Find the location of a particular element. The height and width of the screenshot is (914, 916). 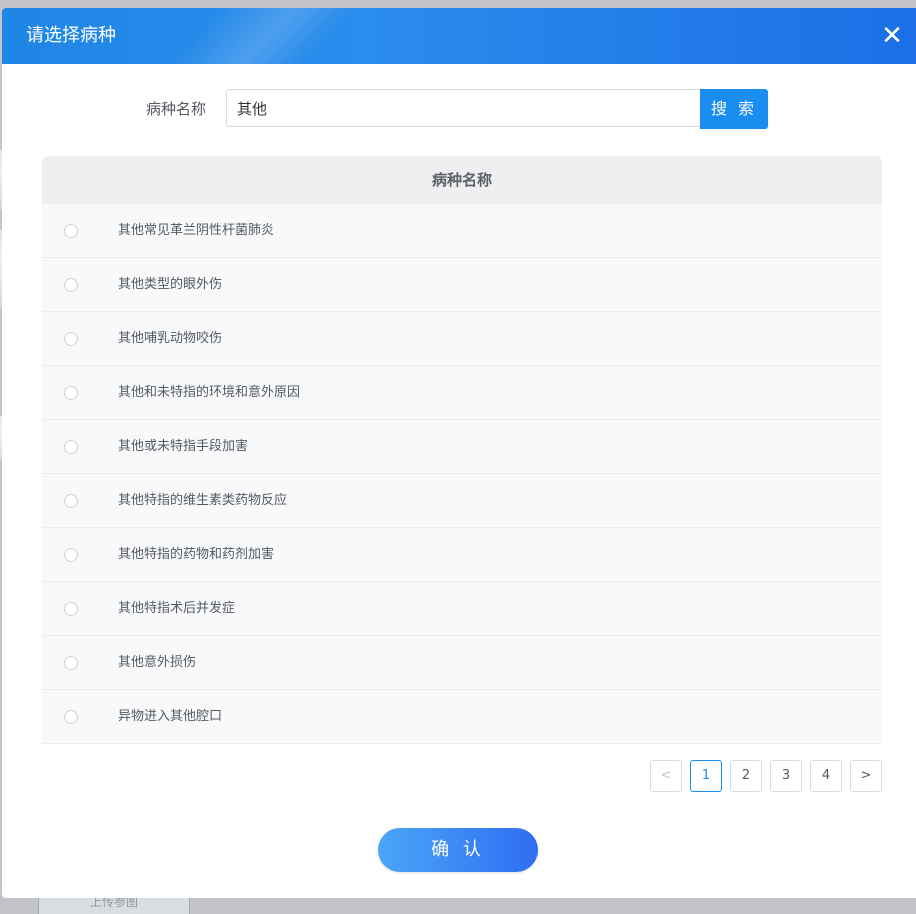

table-row: 其他特指的维生素类药物反应 is located at coordinates (462, 501).